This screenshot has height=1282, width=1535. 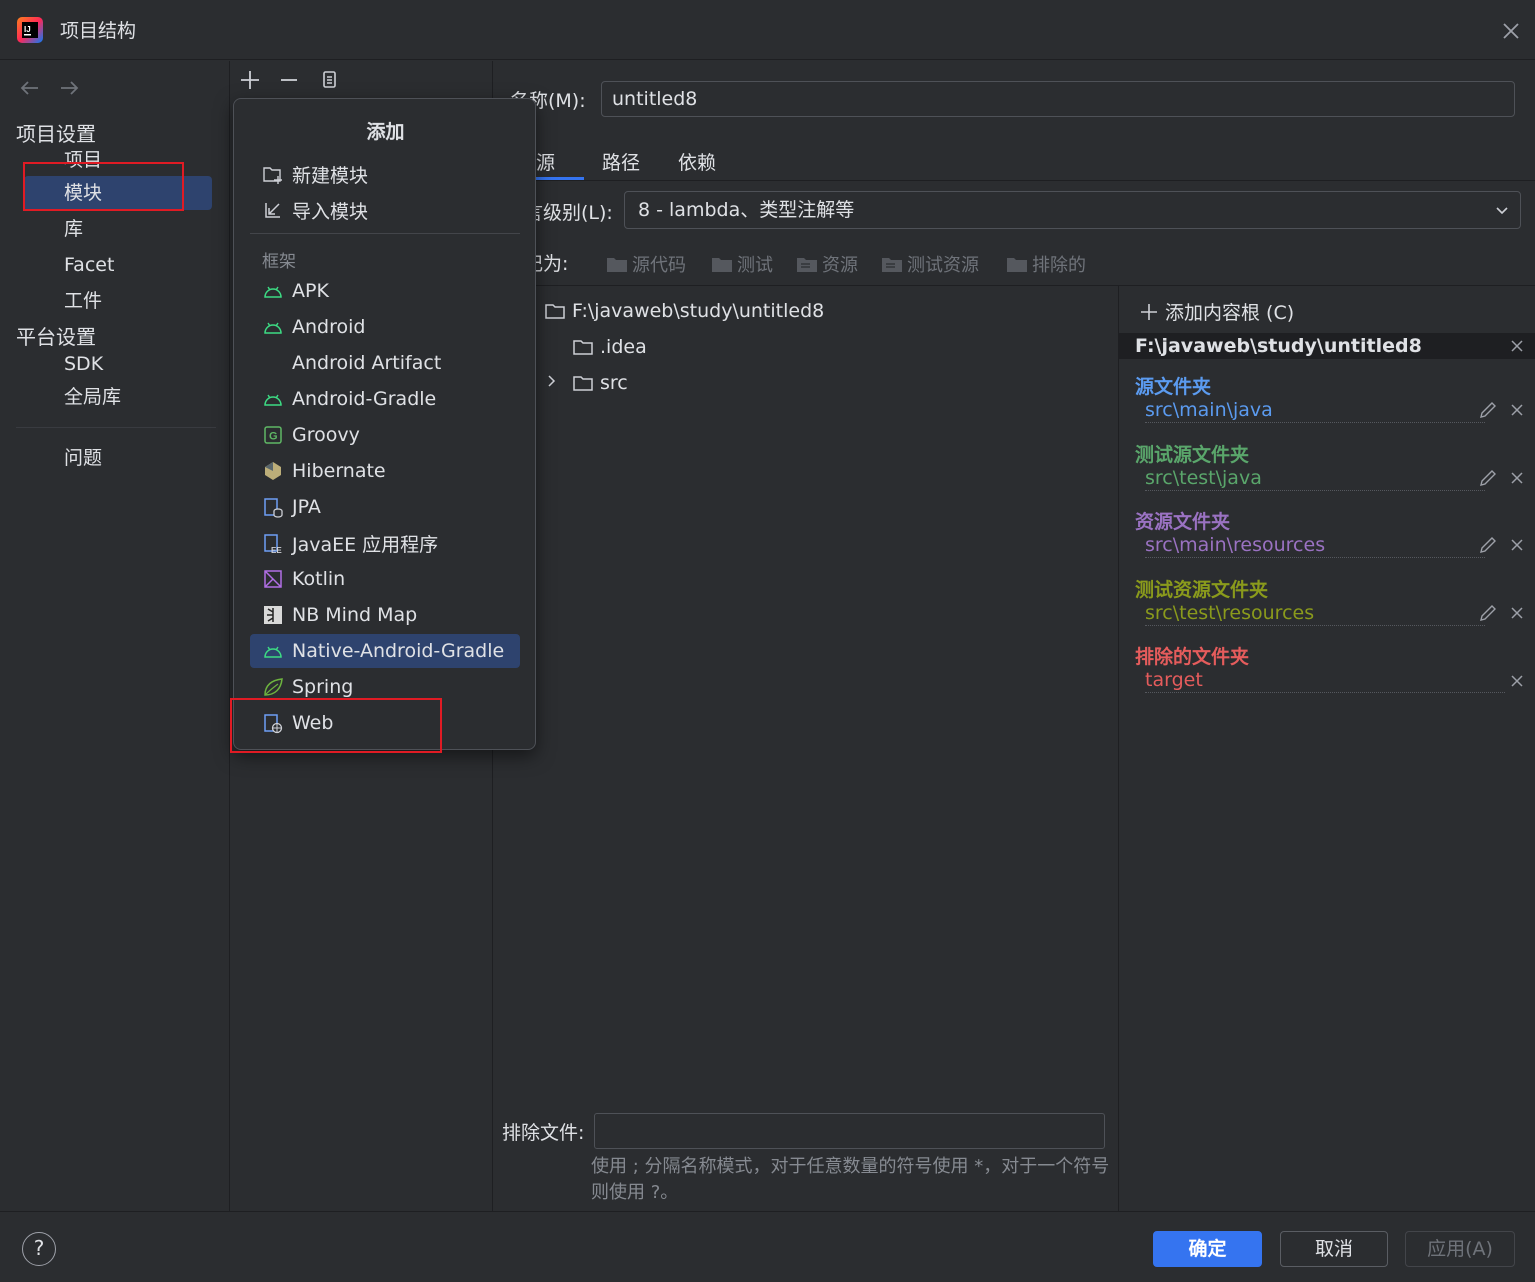 What do you see at coordinates (103, 186) in the screenshot?
I see `annotation-box-modules` at bounding box center [103, 186].